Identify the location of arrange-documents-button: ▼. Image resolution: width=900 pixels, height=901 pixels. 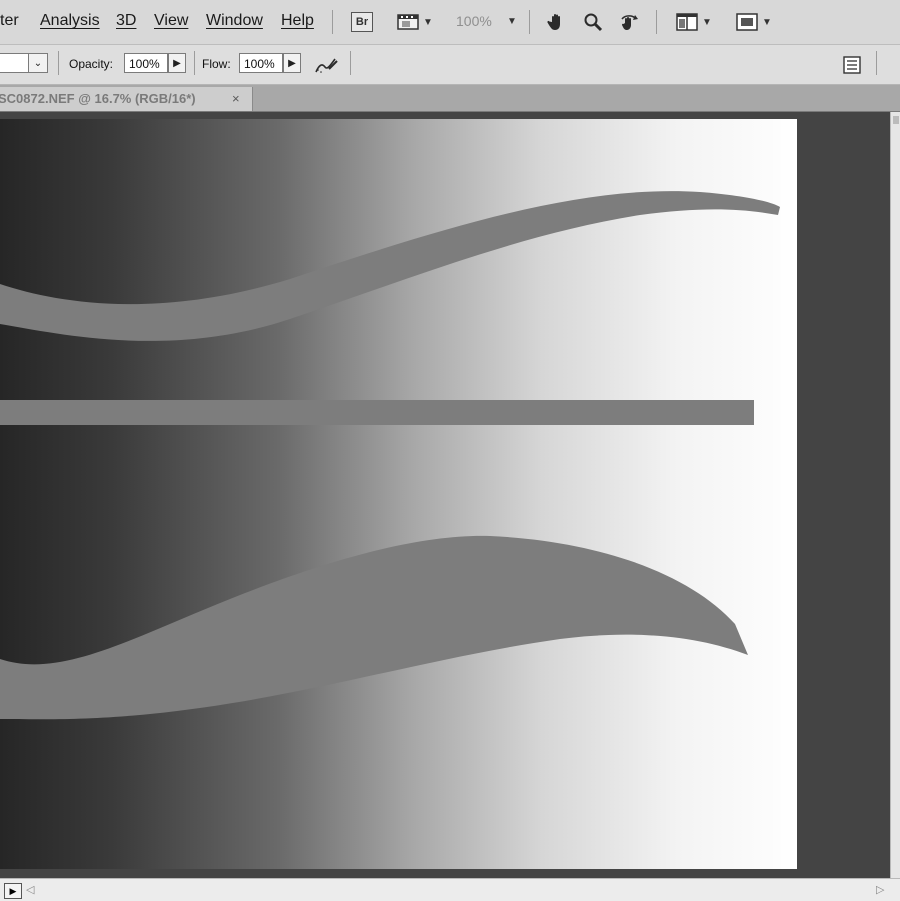
(694, 22).